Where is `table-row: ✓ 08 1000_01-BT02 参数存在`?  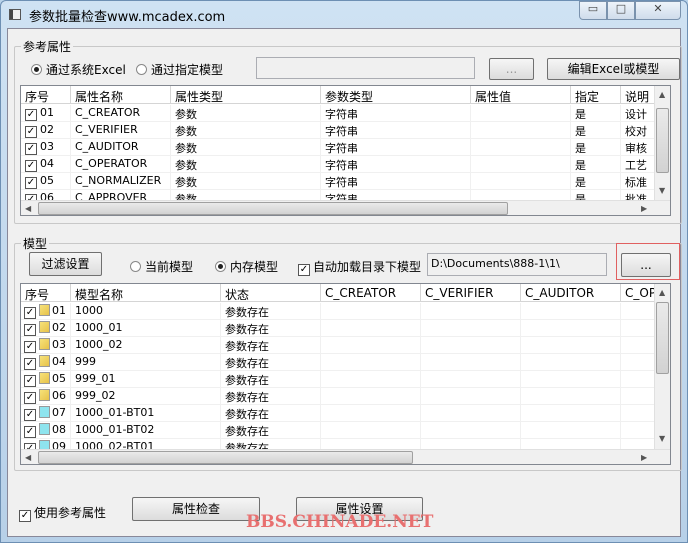
table-row: ✓ 08 1000_01-BT02 参数存在 is located at coordinates (345, 430).